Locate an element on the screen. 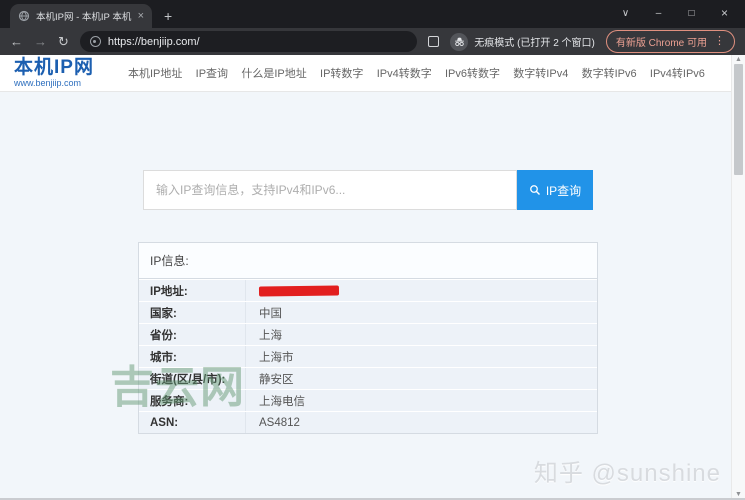 This screenshot has width=745, height=500. forward-button: → is located at coordinates (40, 41).